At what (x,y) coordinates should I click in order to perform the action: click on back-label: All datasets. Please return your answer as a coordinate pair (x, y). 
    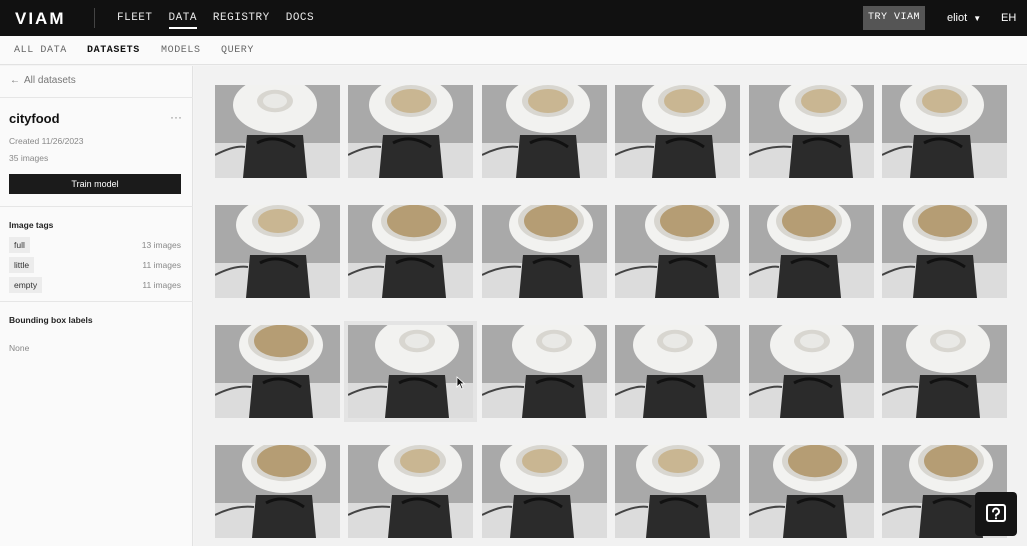
    Looking at the image, I should click on (50, 80).